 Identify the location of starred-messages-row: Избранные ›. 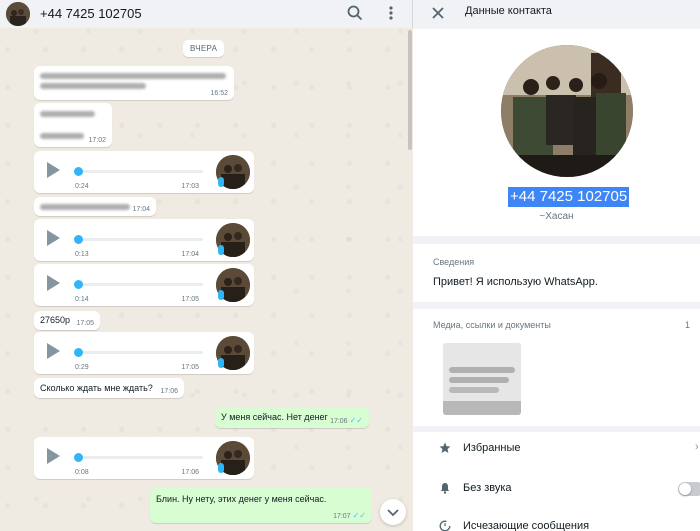
(556, 451).